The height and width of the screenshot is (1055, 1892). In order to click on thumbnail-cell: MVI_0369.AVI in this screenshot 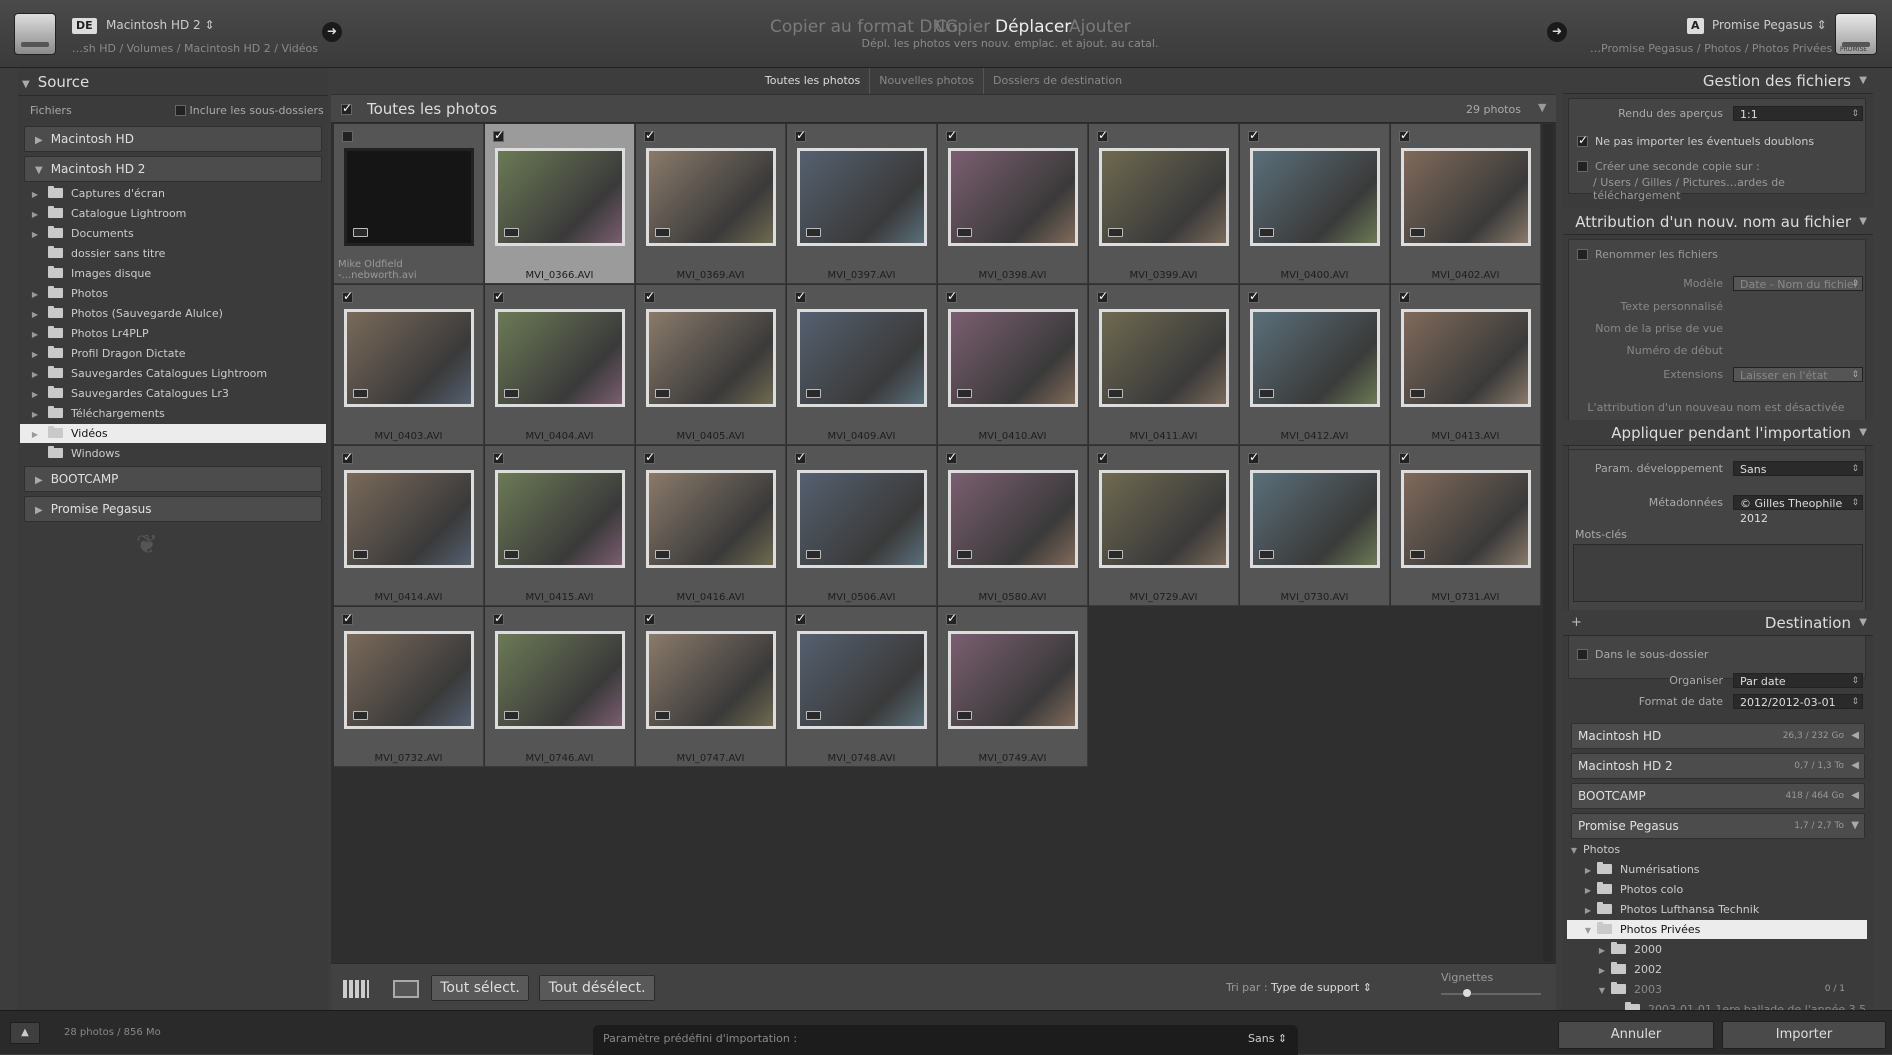, I will do `click(711, 204)`.